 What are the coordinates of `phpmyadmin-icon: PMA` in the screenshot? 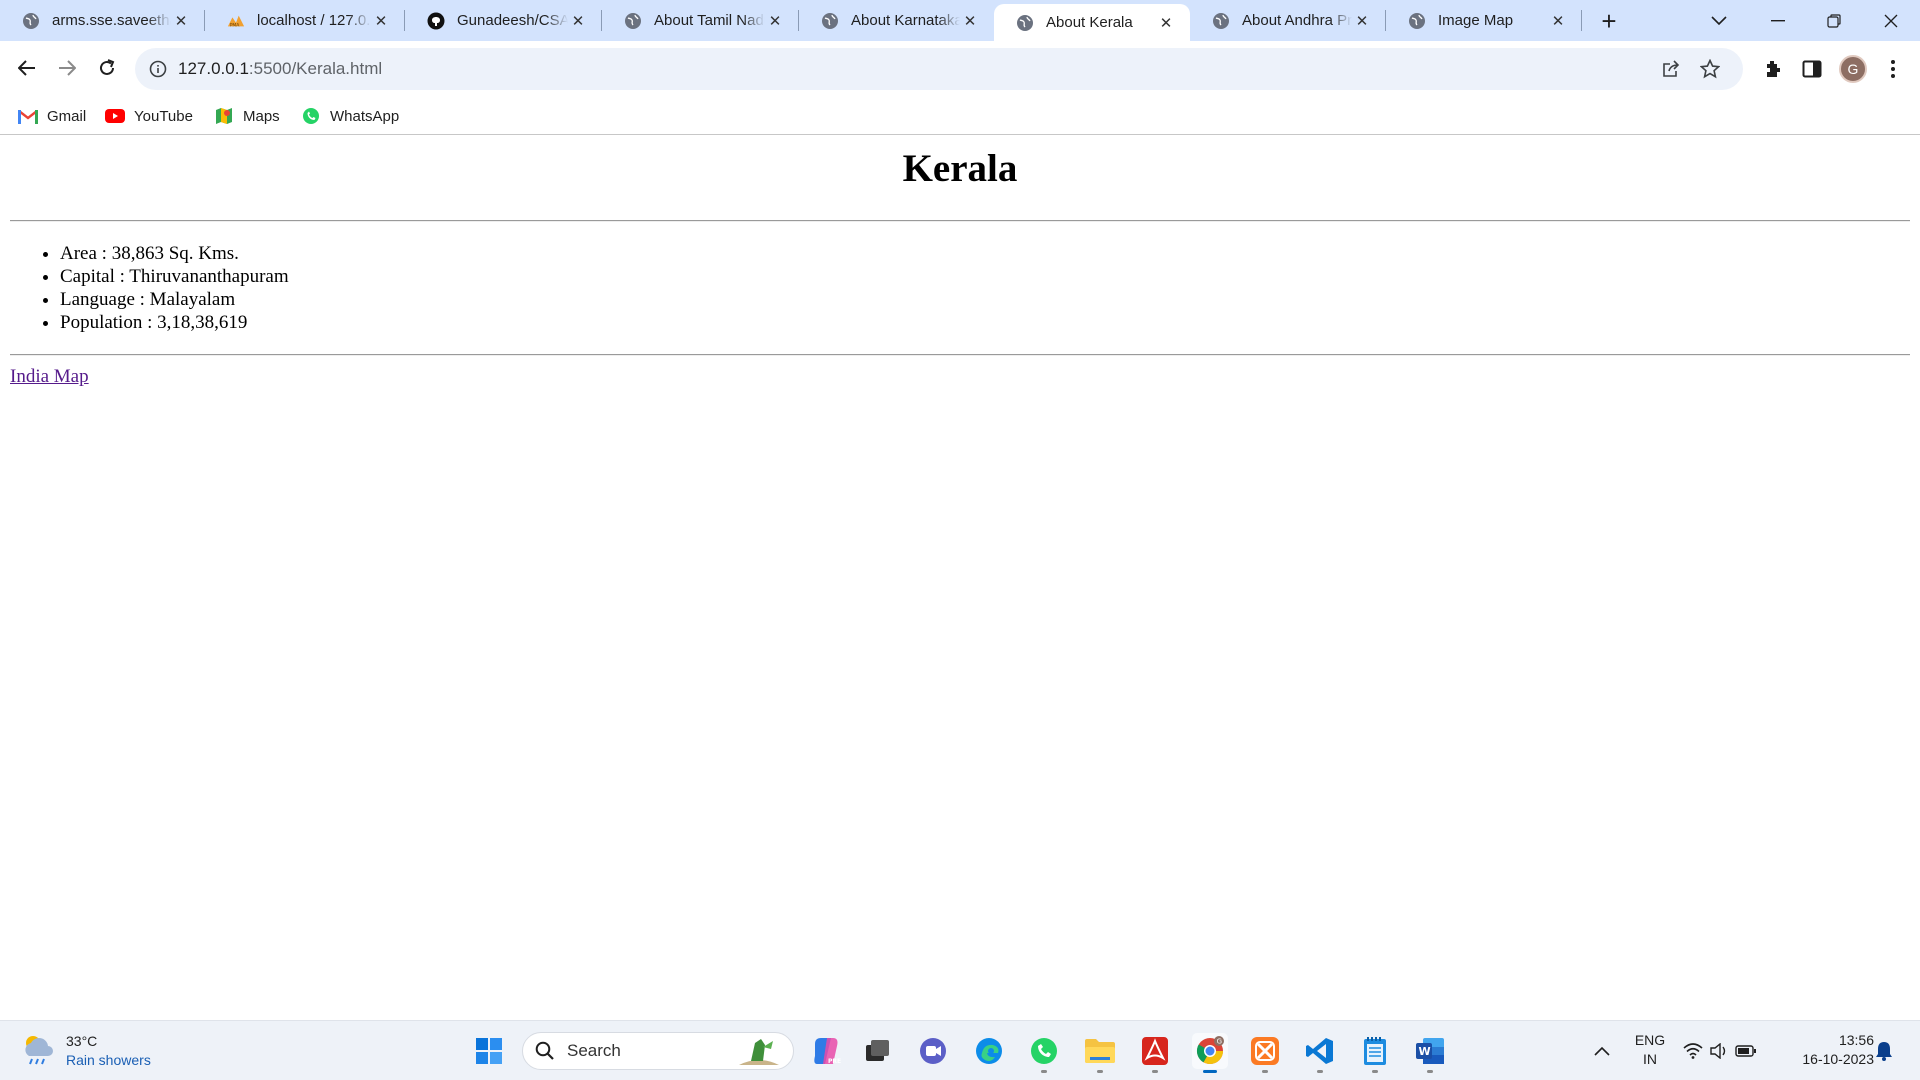 It's located at (236, 21).